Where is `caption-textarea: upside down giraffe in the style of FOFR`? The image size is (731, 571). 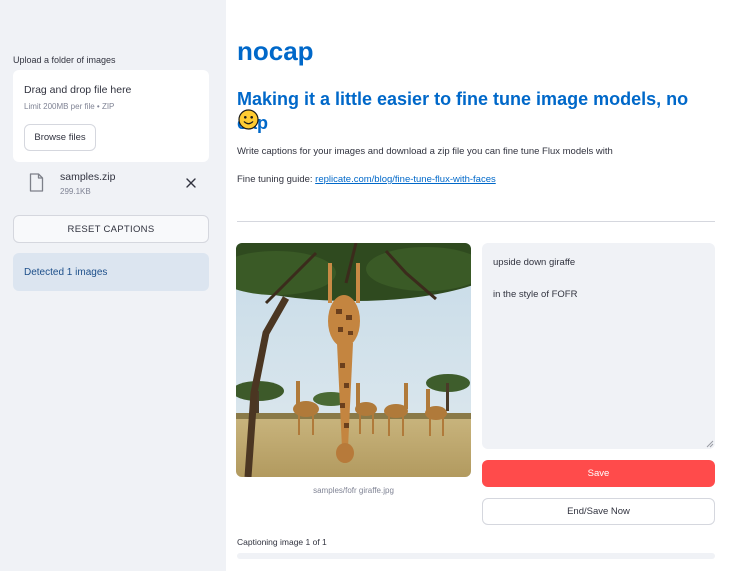 caption-textarea: upside down giraffe in the style of FOFR is located at coordinates (598, 346).